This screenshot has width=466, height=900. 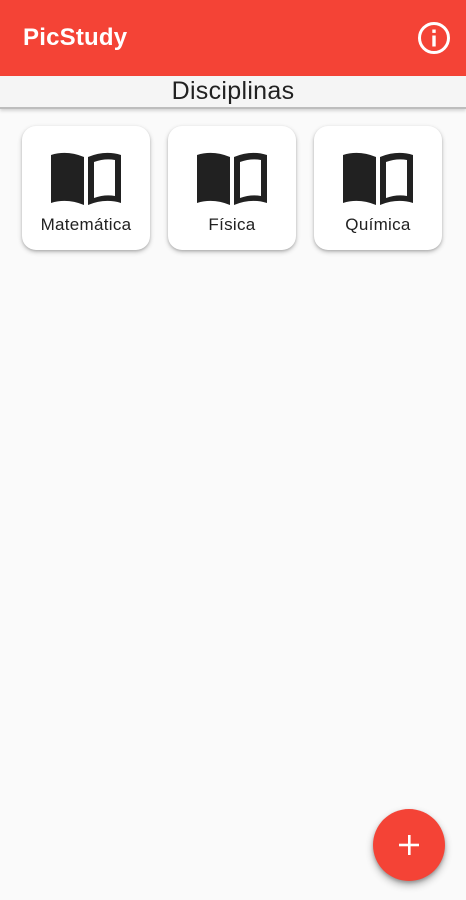 I want to click on plus-icon, so click(x=409, y=845).